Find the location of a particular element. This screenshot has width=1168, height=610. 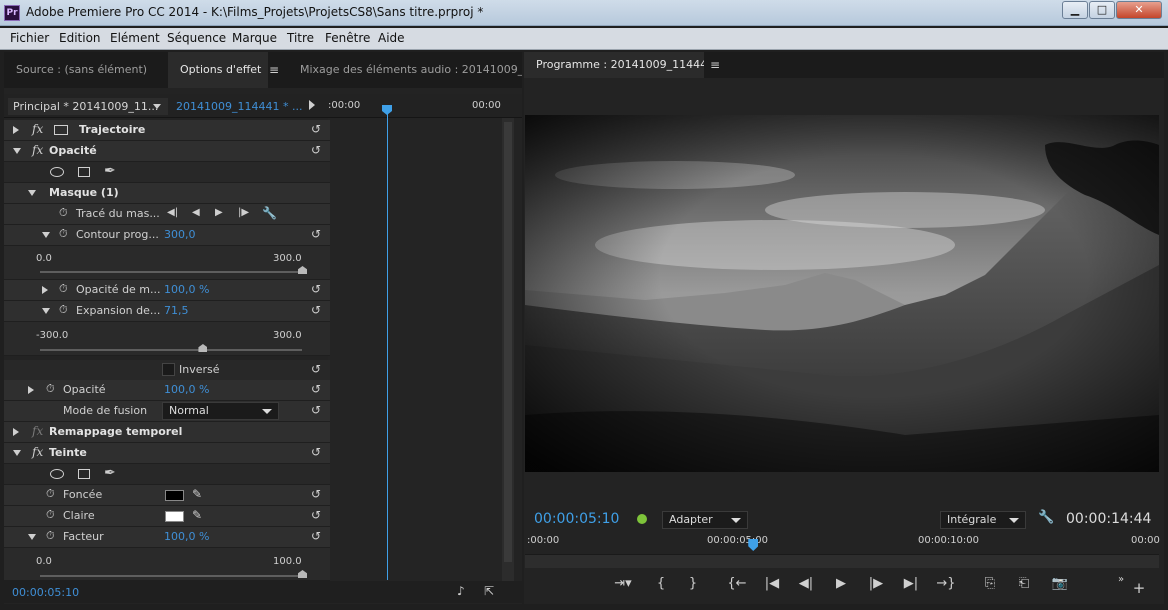

frame-forward-icon: |▶ is located at coordinates (876, 584).